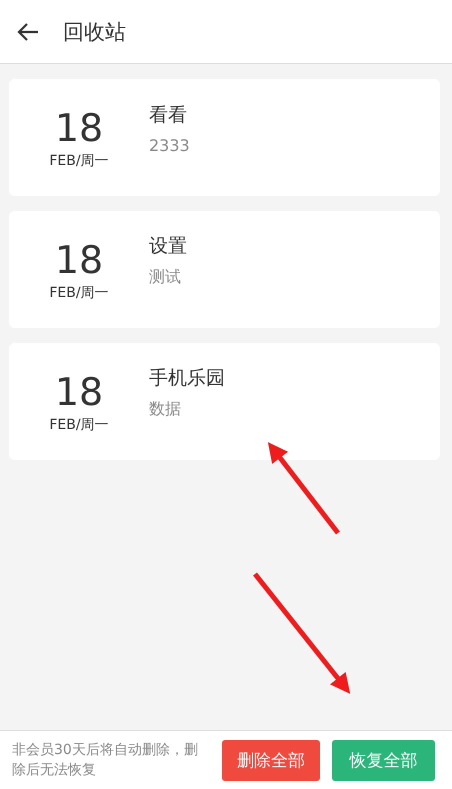  I want to click on note-title: 设置, so click(168, 246).